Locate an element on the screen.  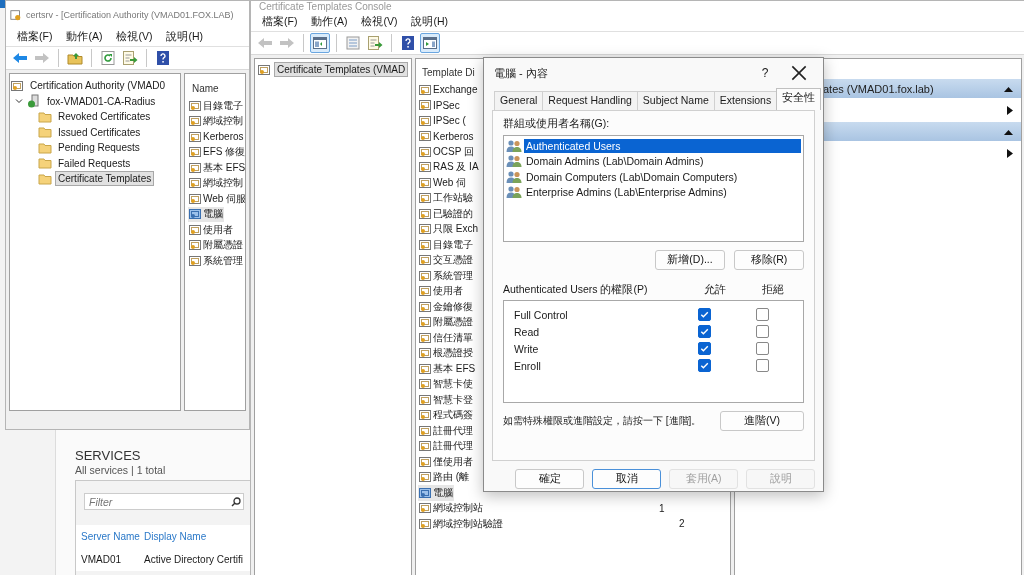
close-icon is located at coordinates (799, 73).